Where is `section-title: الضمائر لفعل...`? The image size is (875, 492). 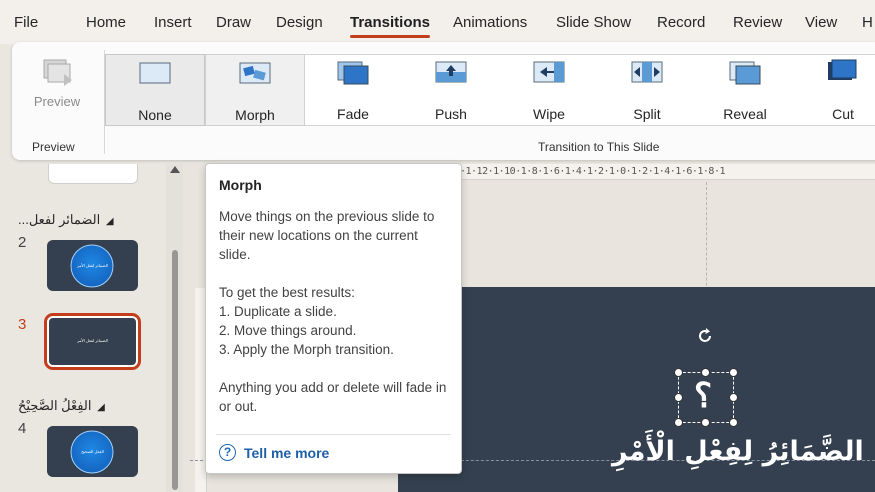 section-title: الضمائر لفعل... is located at coordinates (59, 219).